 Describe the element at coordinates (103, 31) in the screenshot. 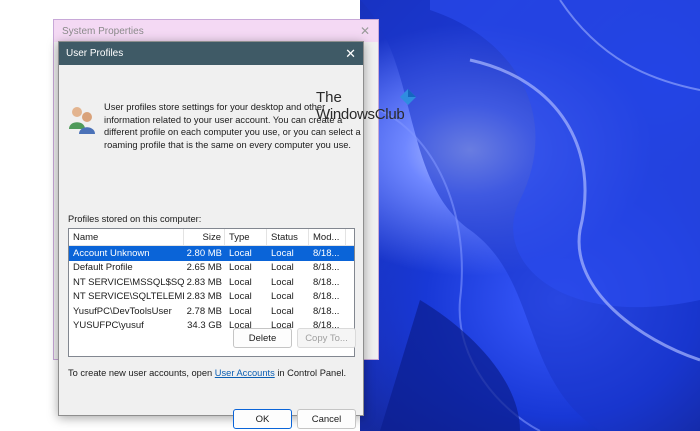

I see `system-properties-title: System Properties` at that location.